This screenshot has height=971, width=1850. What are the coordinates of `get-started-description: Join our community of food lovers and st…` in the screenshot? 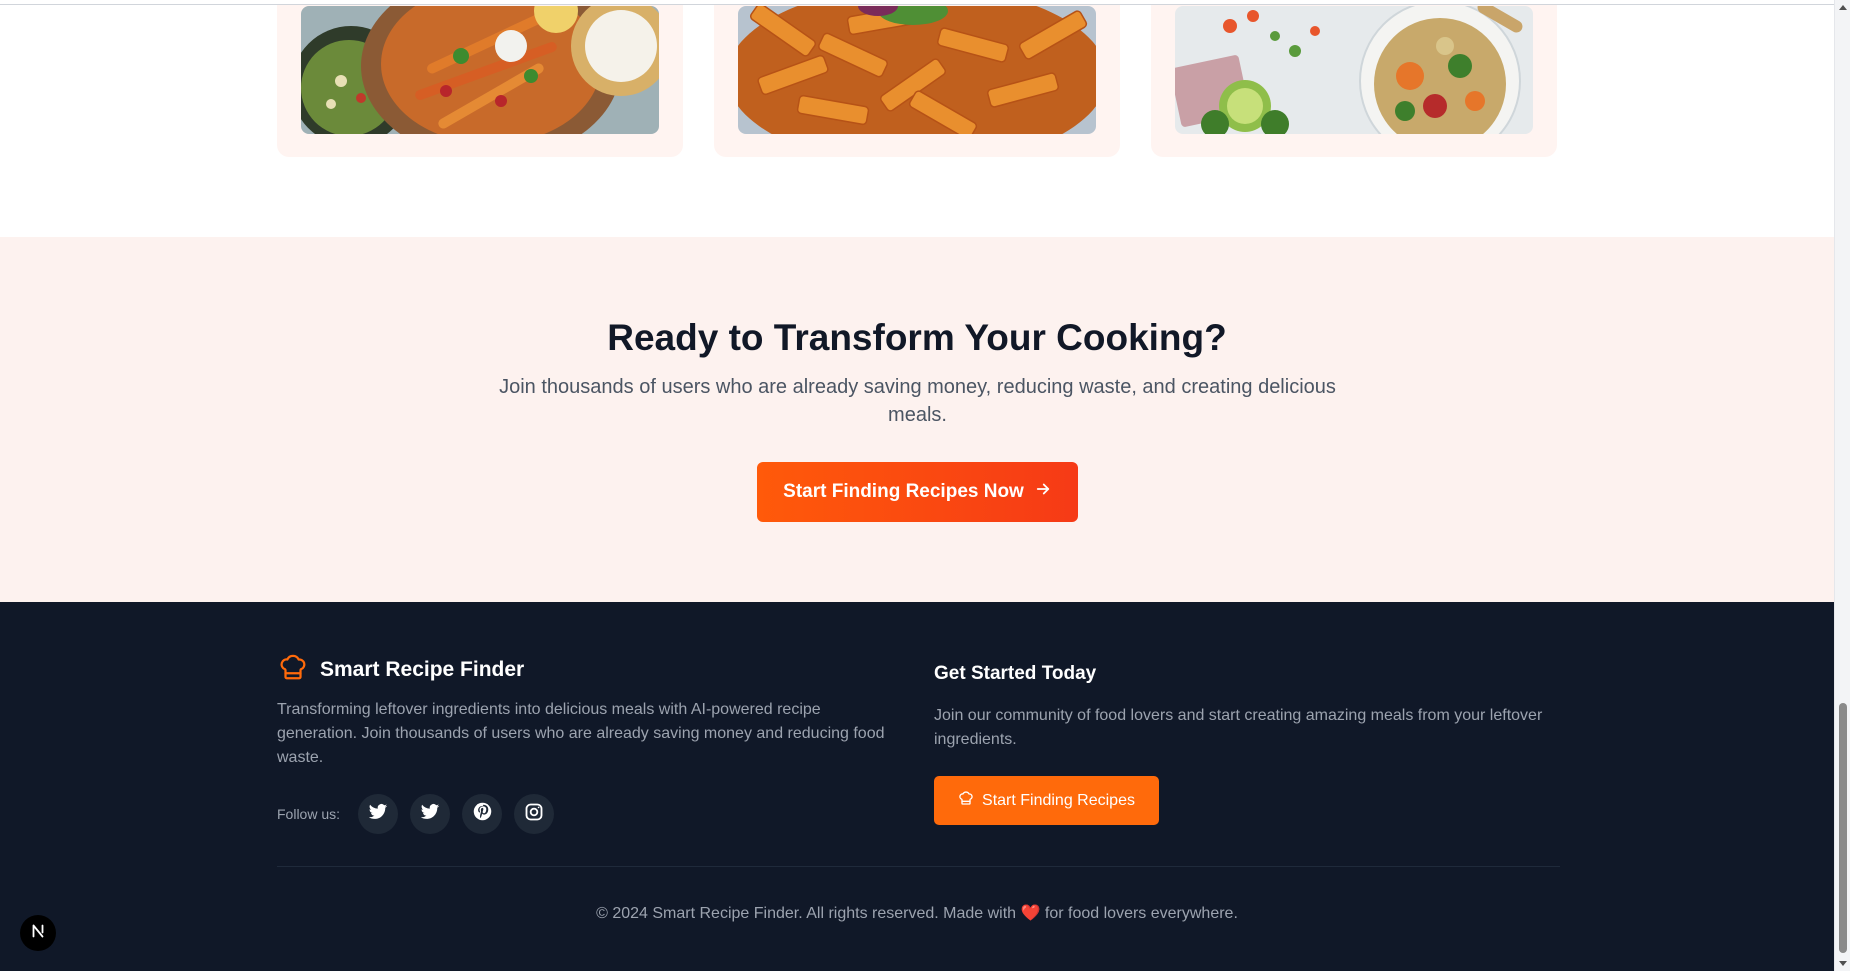 It's located at (1238, 727).